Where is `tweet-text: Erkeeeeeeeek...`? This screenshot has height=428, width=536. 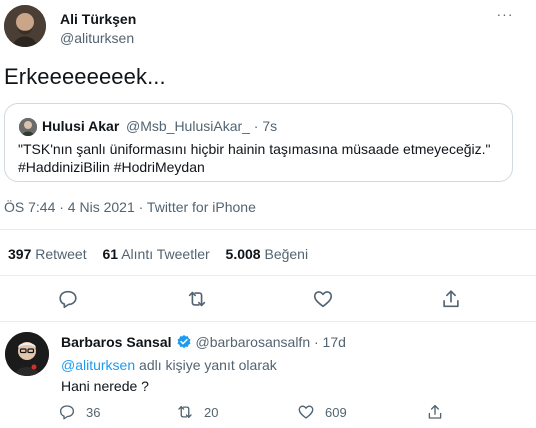
tweet-text: Erkeeeeeeeek... is located at coordinates (85, 76).